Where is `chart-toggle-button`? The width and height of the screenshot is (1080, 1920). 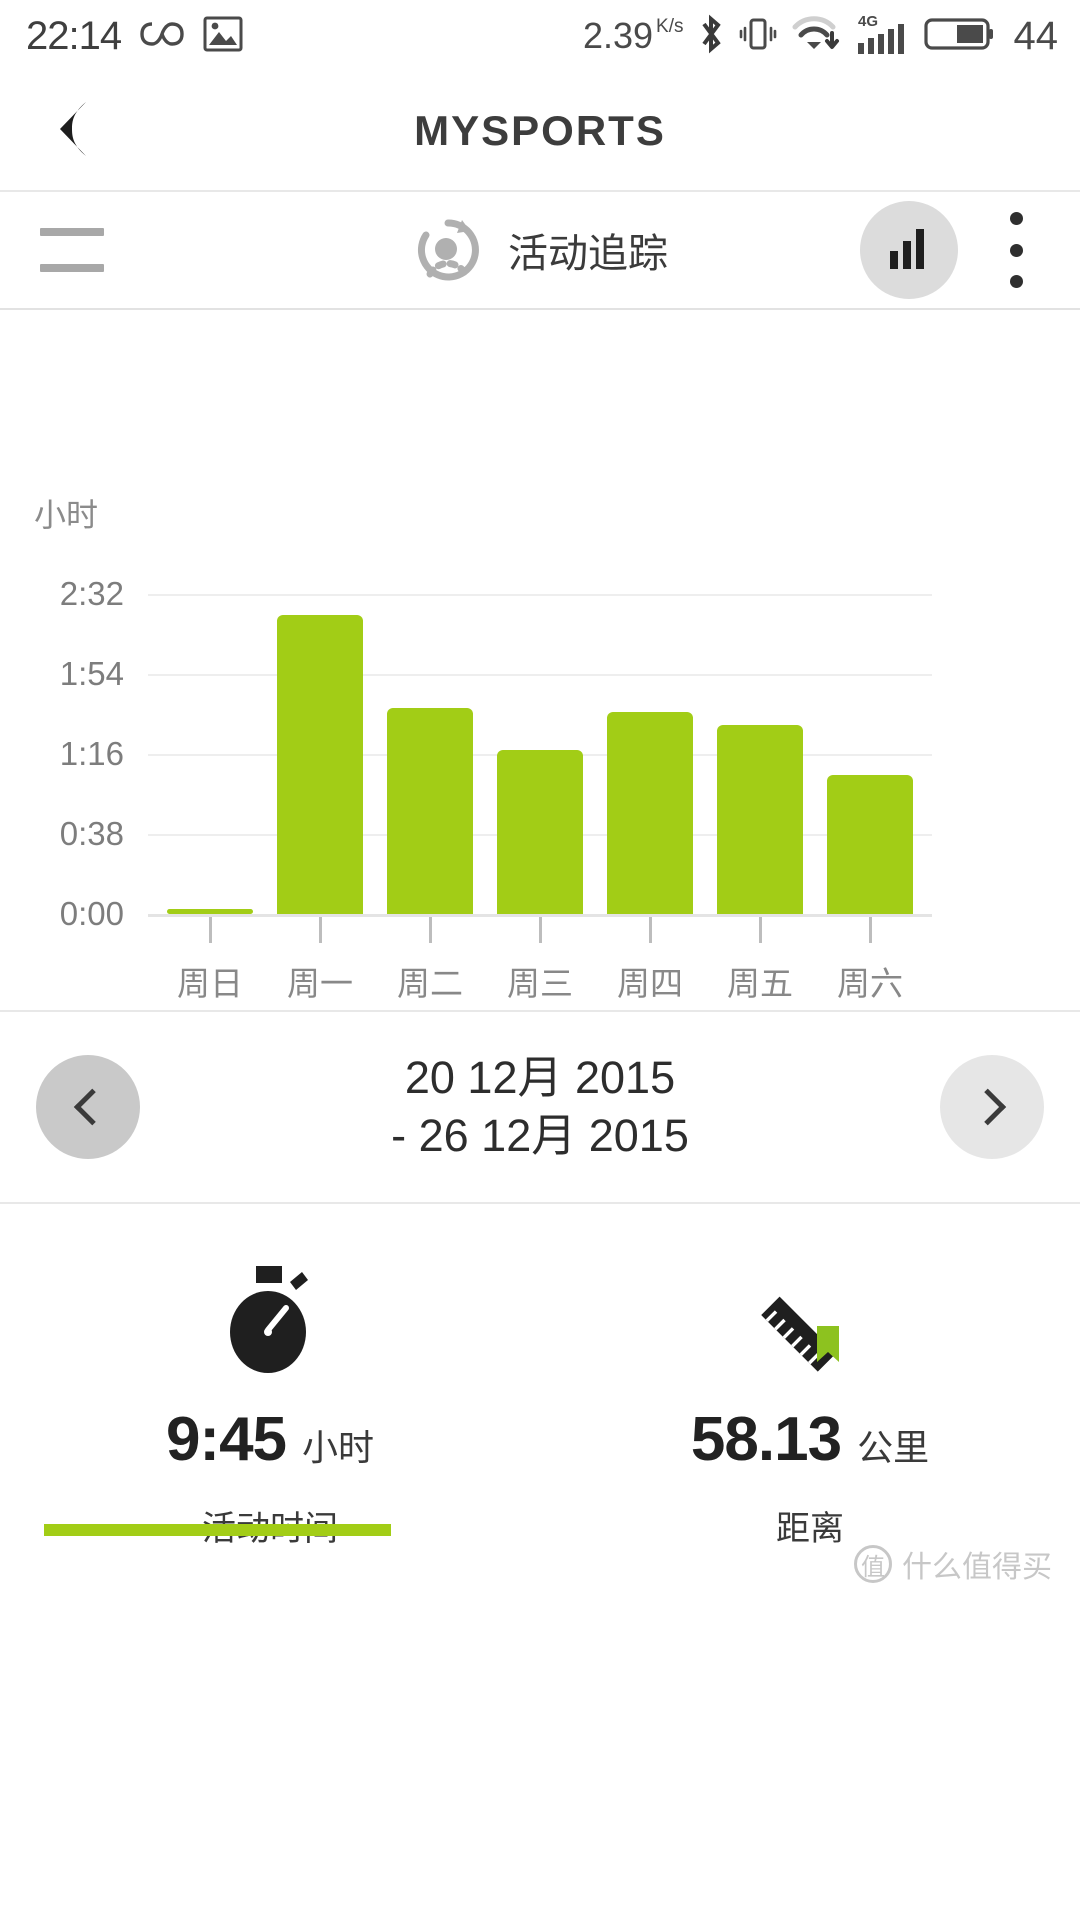
chart-toggle-button is located at coordinates (909, 250).